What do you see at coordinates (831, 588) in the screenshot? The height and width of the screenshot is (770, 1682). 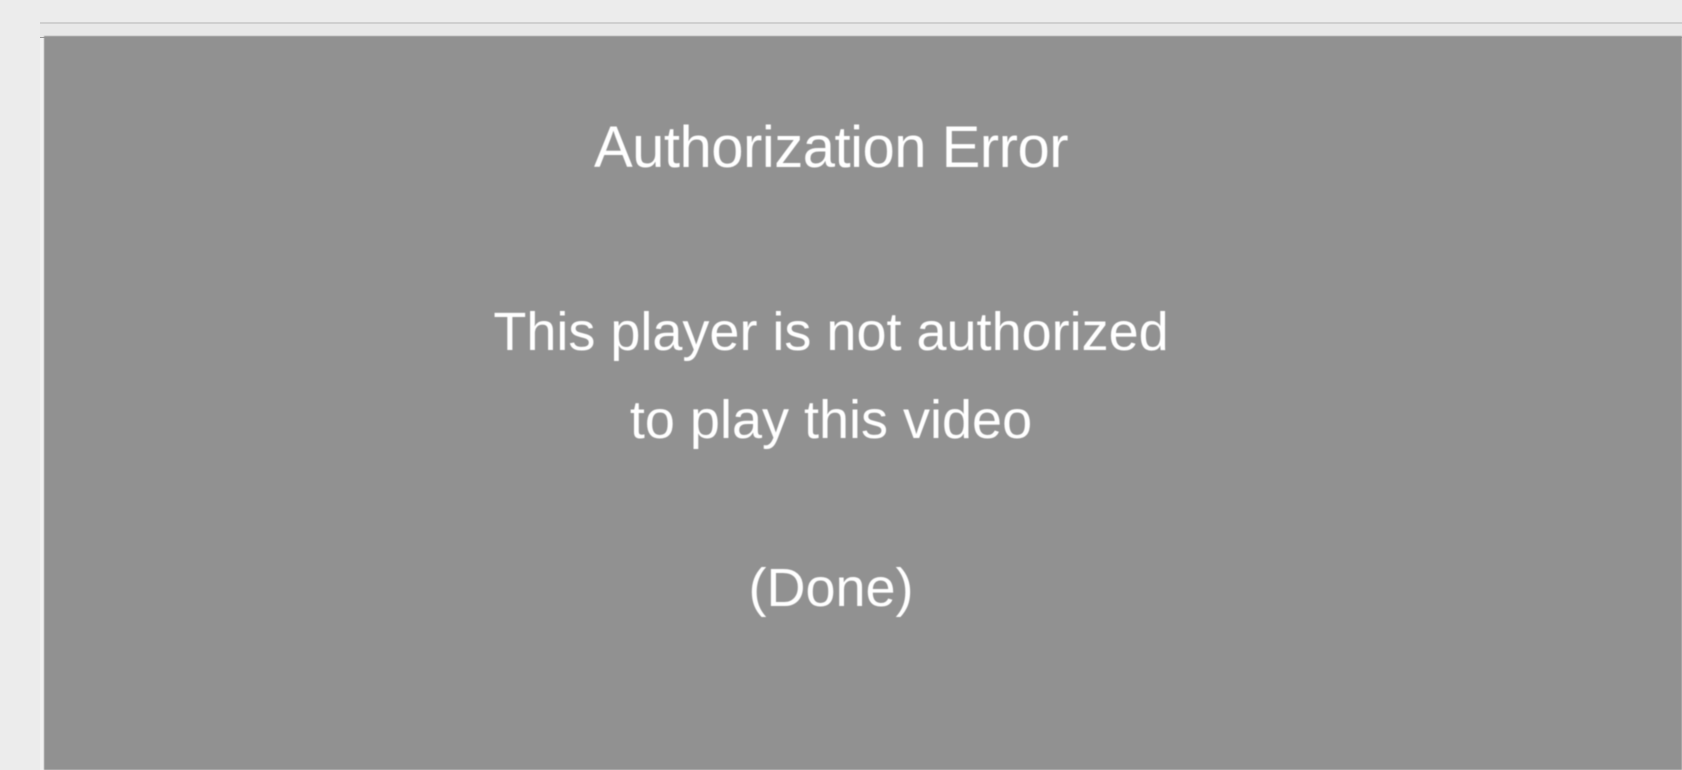 I see `done-button: (Done)` at bounding box center [831, 588].